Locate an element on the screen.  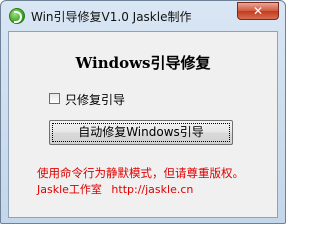
repair-boot-only-checkbox is located at coordinates (54, 98).